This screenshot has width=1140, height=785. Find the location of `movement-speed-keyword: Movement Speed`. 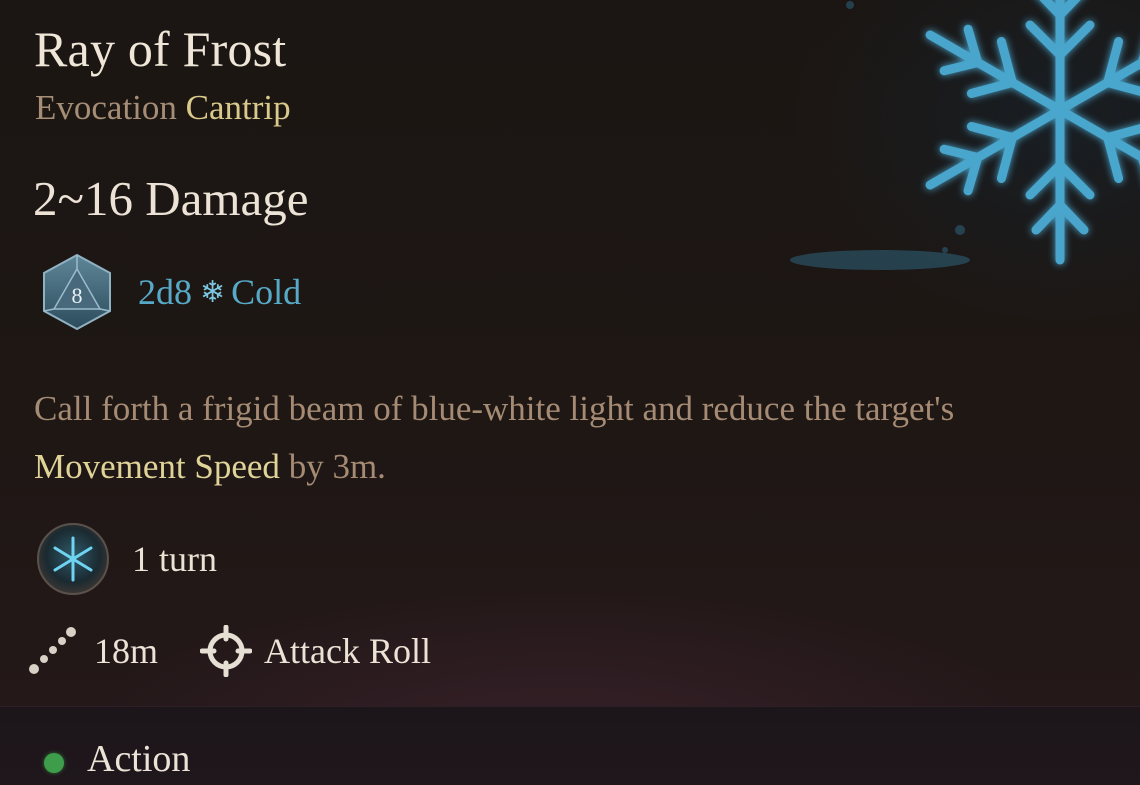

movement-speed-keyword: Movement Speed is located at coordinates (157, 466).